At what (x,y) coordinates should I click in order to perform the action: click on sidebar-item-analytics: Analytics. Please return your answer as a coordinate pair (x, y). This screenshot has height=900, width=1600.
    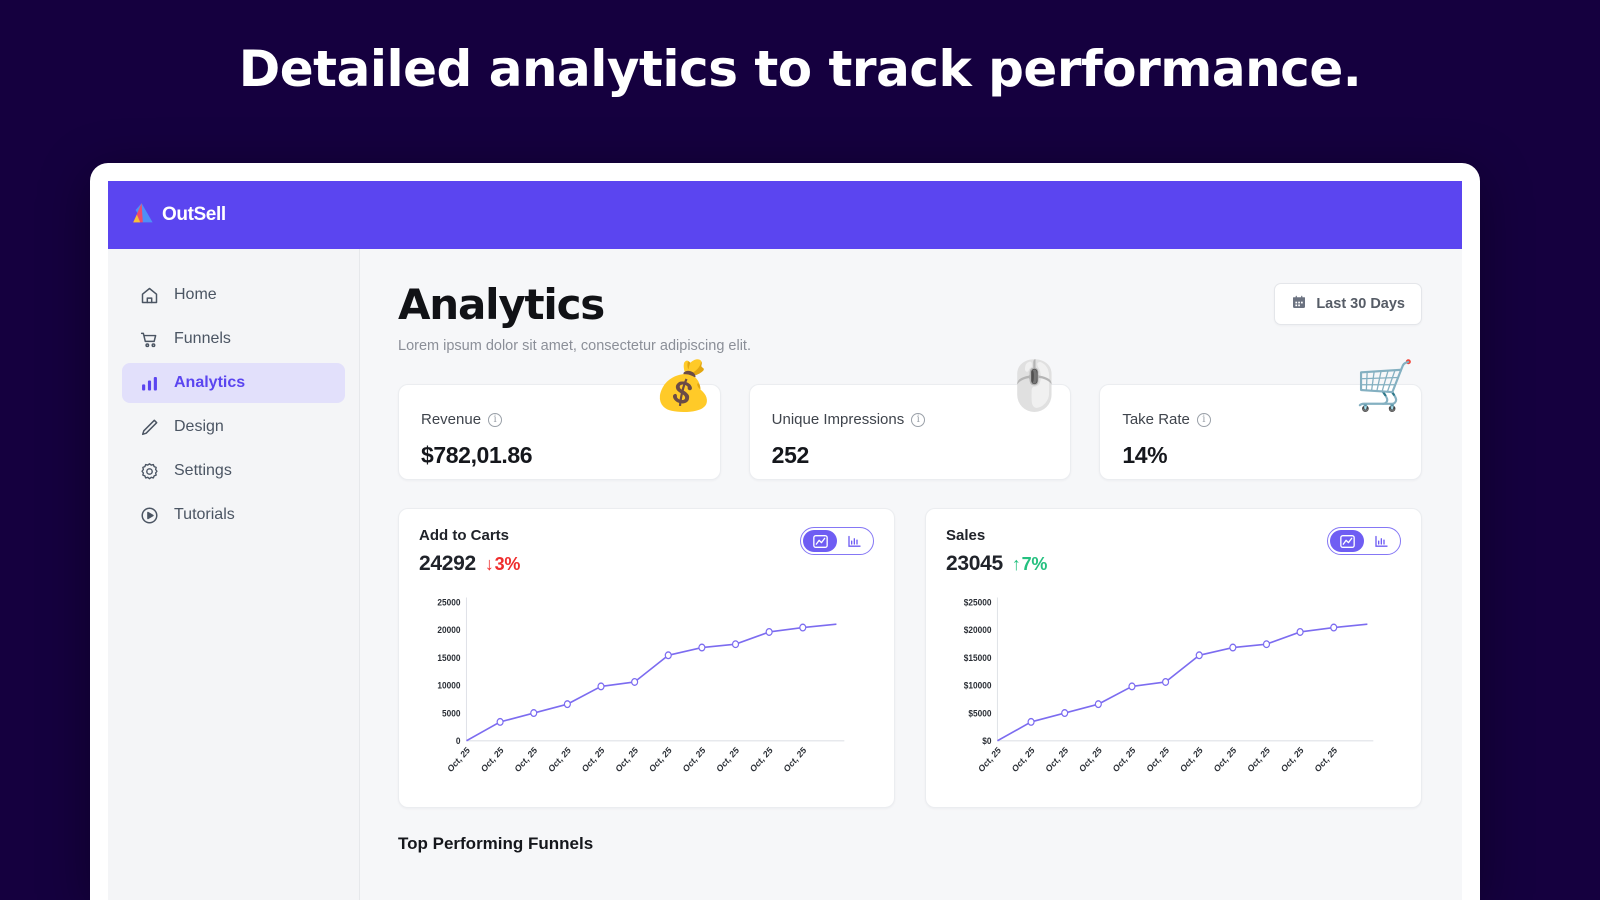
    Looking at the image, I should click on (233, 383).